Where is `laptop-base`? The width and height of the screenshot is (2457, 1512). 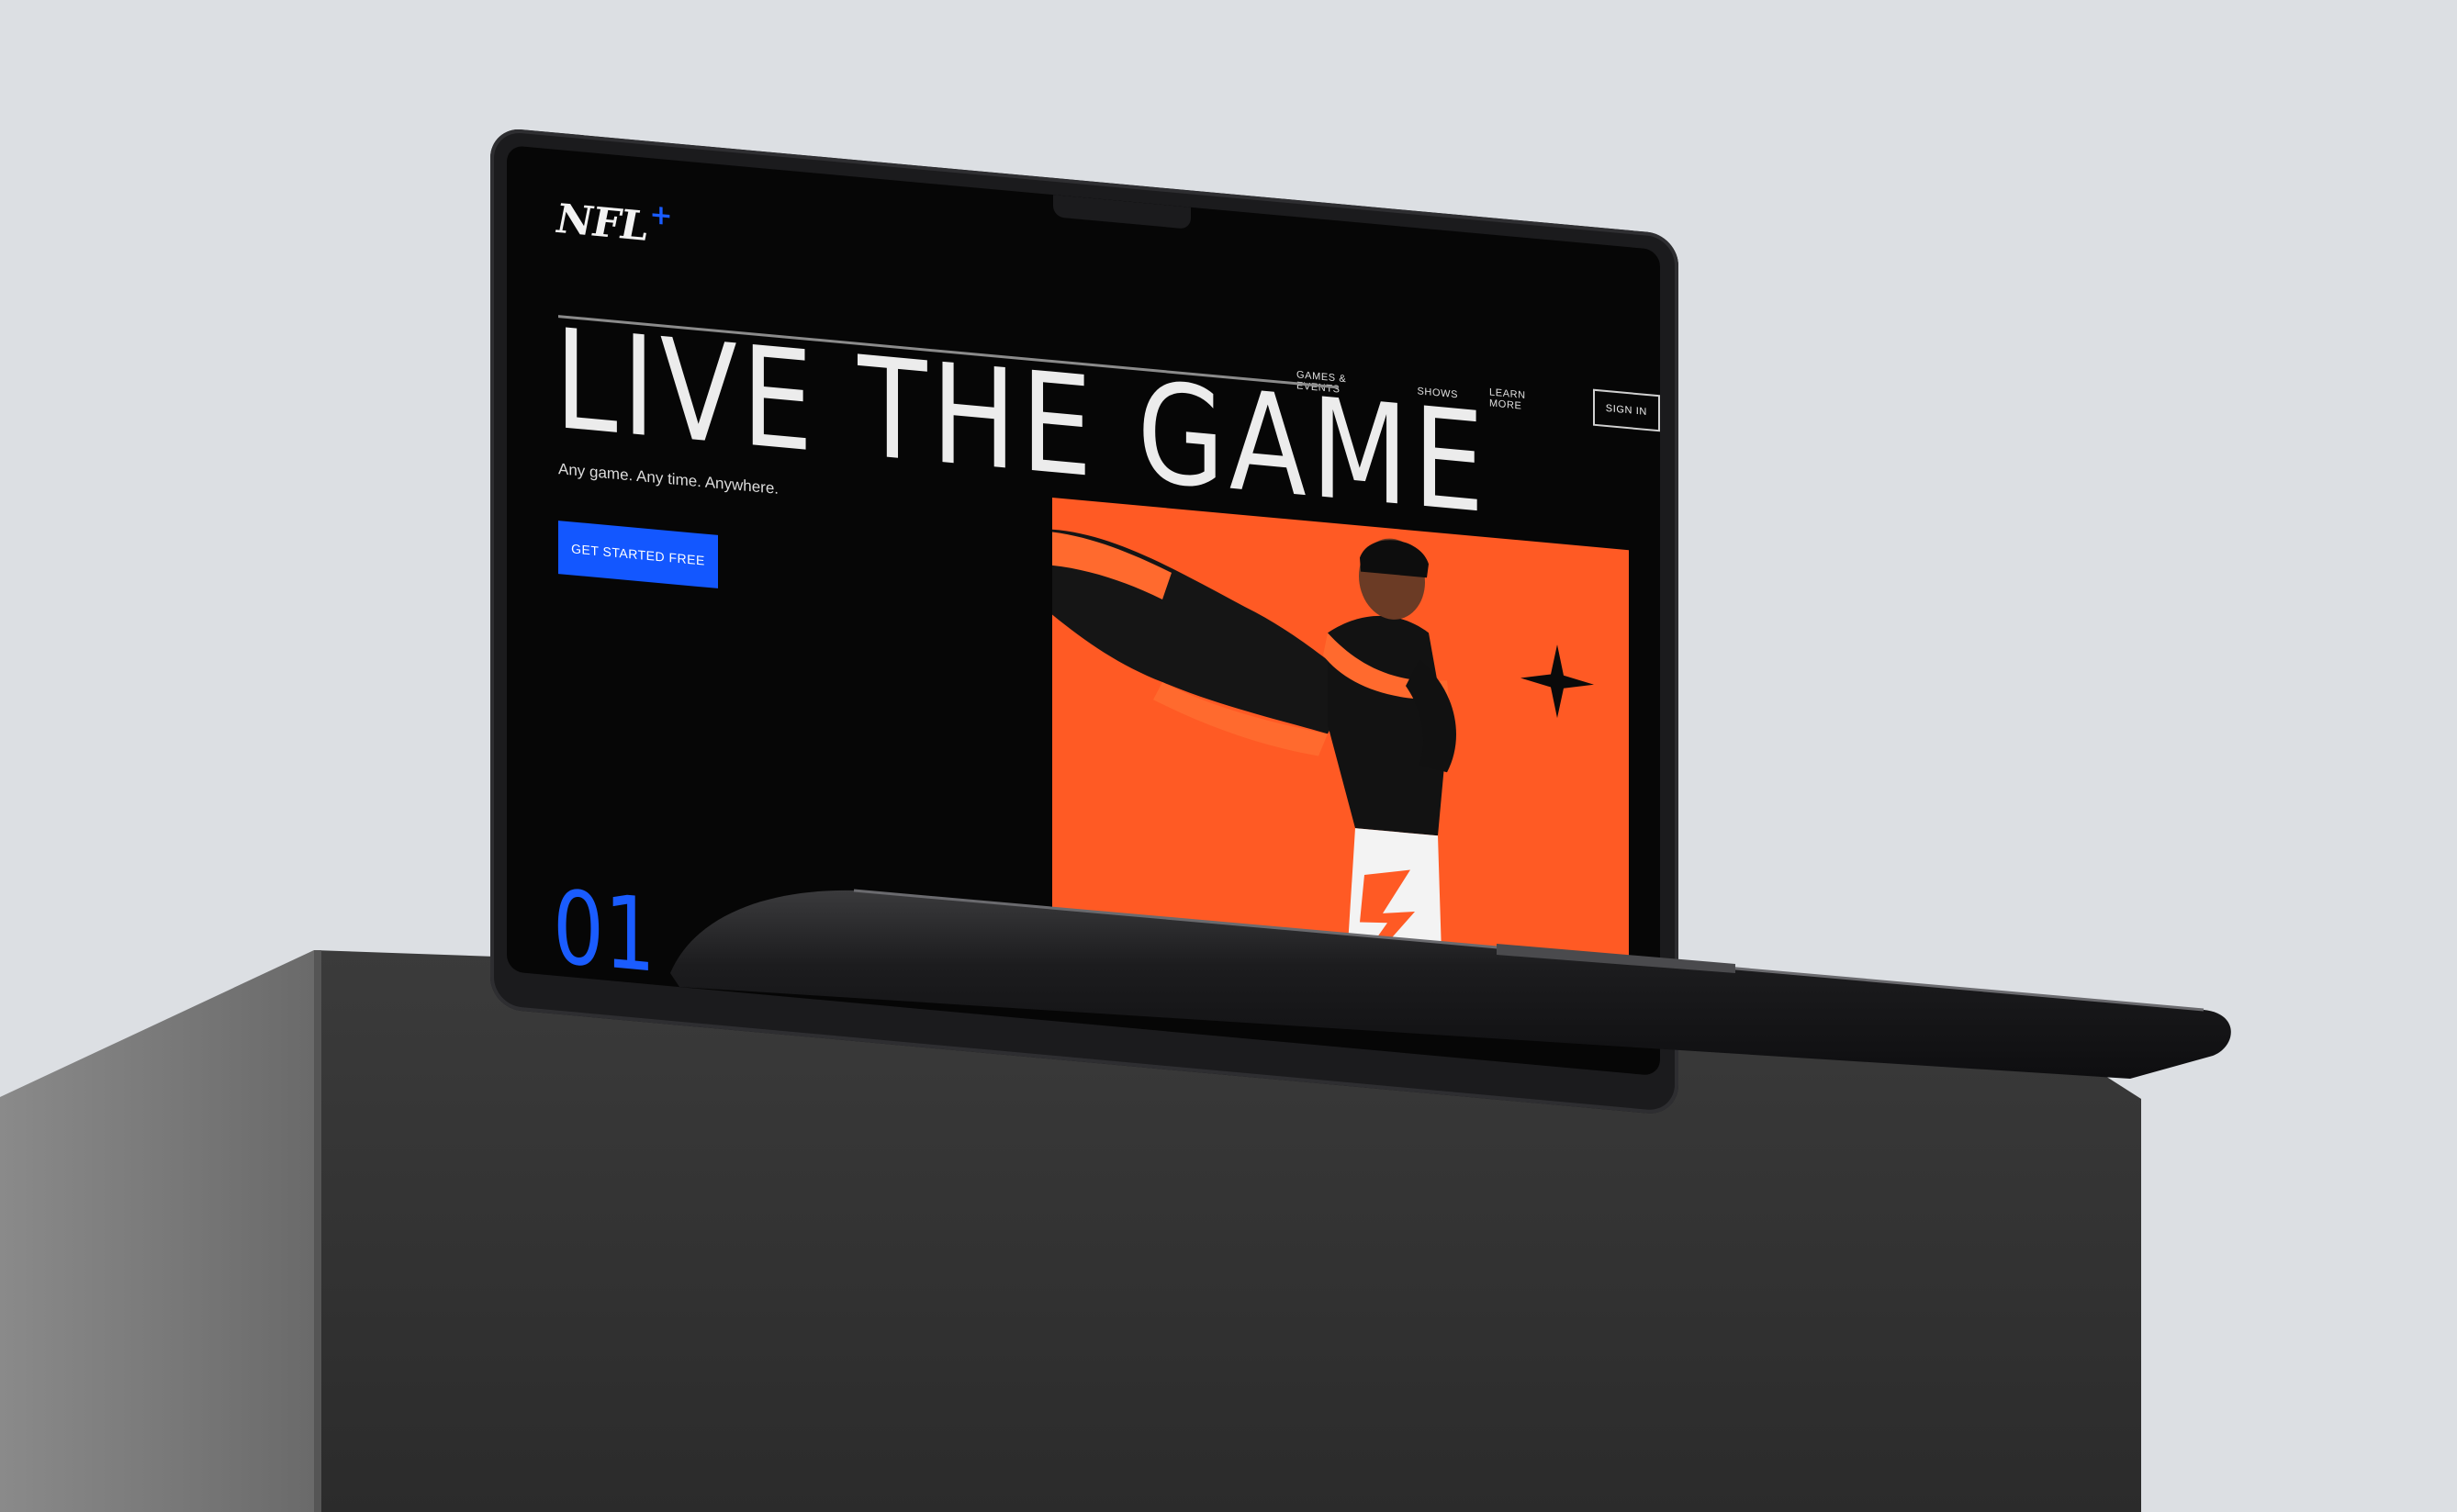
laptop-base is located at coordinates (1450, 984).